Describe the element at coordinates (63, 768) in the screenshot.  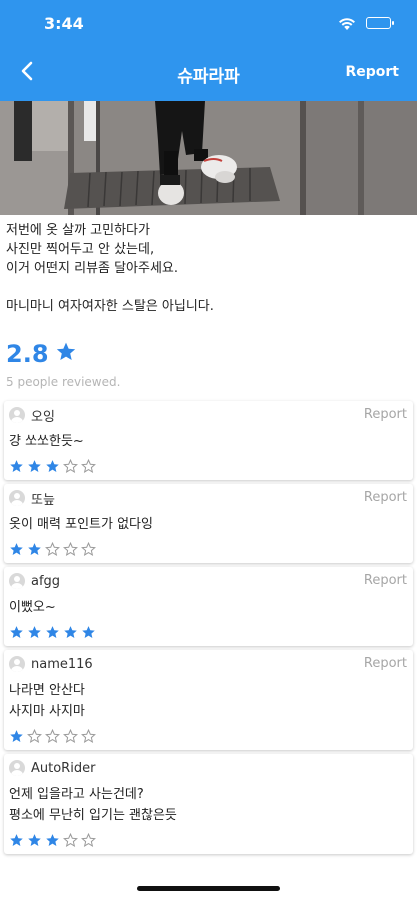
I see `reviewer-name: AutoRider` at that location.